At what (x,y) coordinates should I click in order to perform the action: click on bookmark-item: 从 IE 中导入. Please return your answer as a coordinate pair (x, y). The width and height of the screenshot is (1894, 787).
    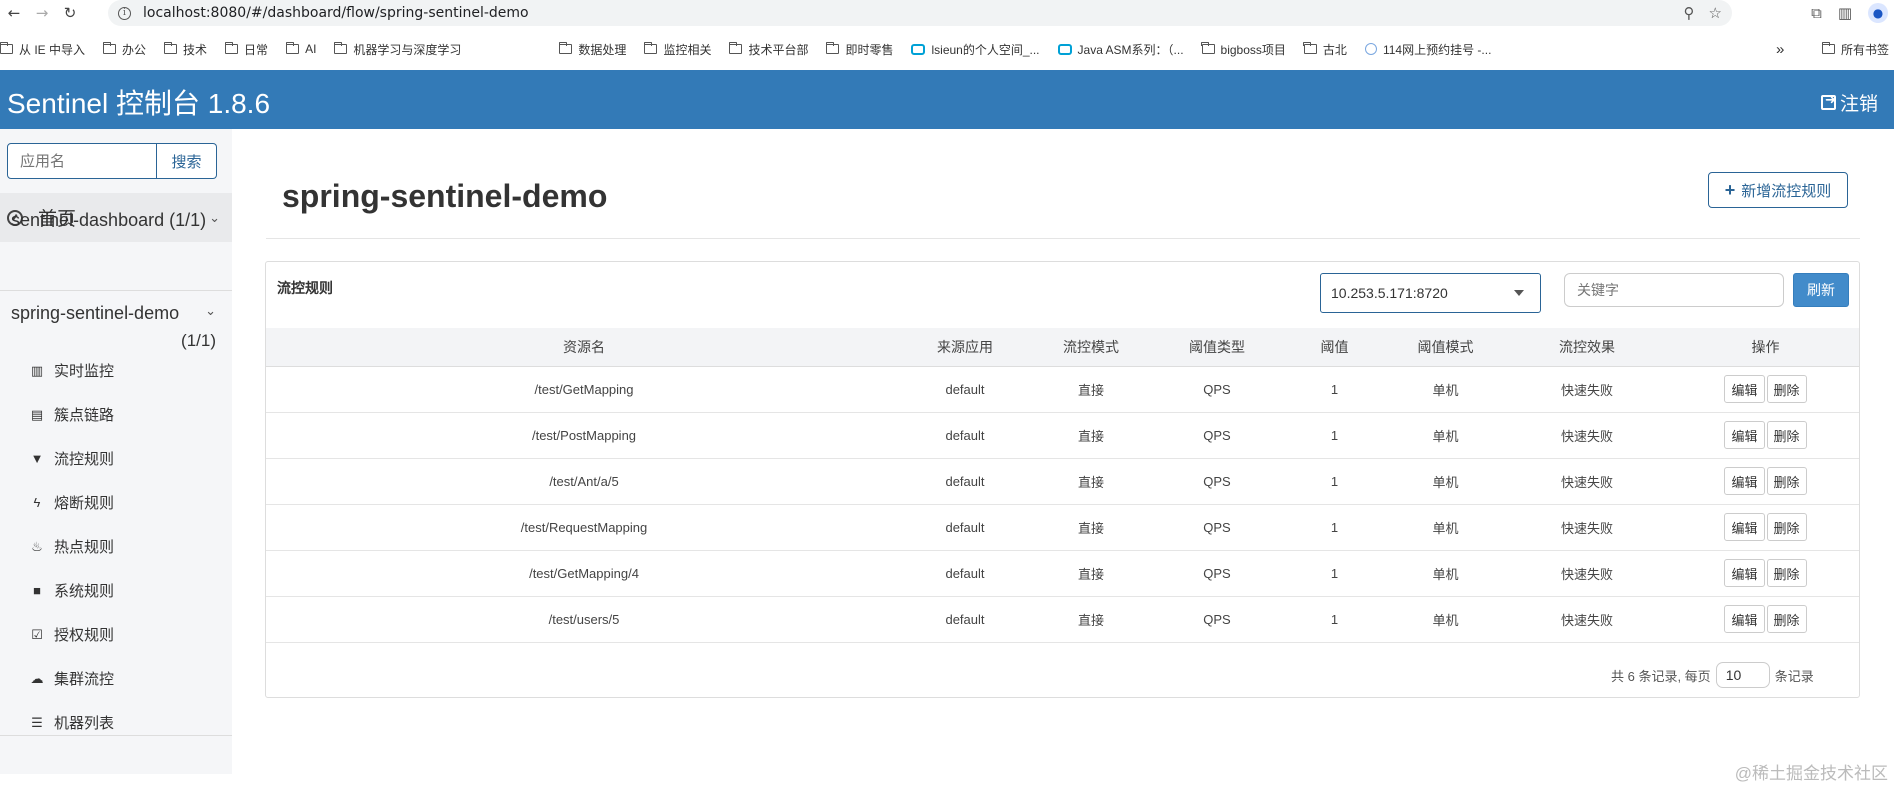
    Looking at the image, I should click on (42, 49).